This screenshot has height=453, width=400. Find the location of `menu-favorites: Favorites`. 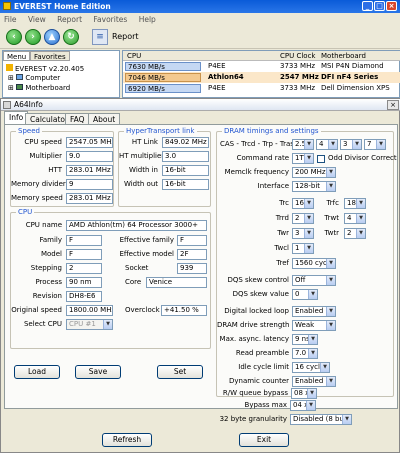

menu-favorites: Favorites is located at coordinates (110, 19).